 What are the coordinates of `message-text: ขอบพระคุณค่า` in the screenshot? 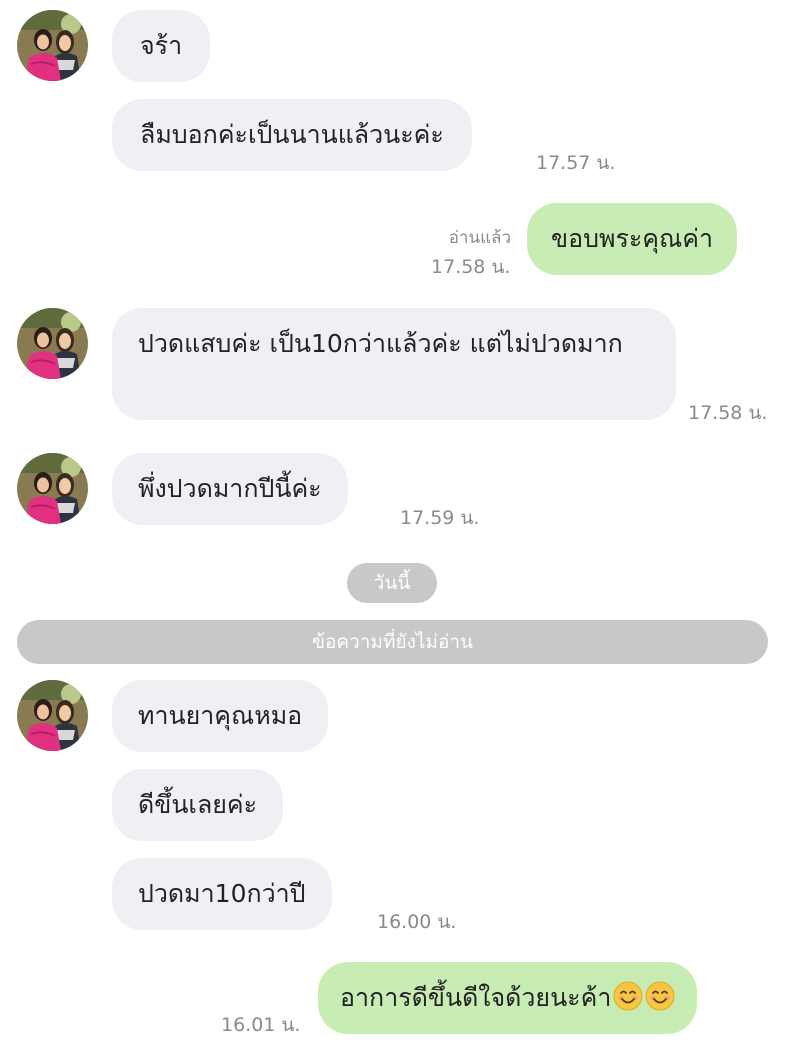 It's located at (632, 238).